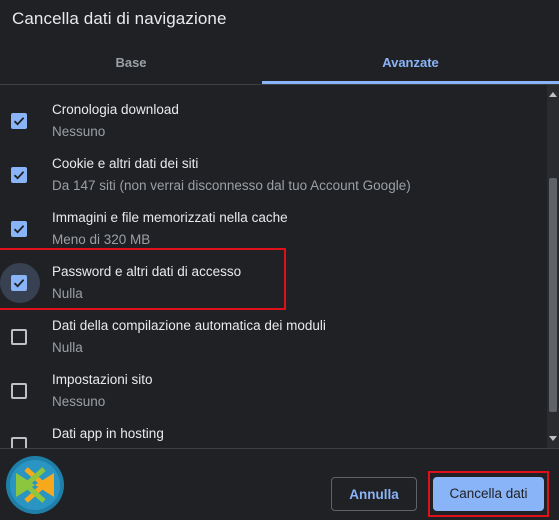  What do you see at coordinates (35, 485) in the screenshot?
I see `app-logo-icon` at bounding box center [35, 485].